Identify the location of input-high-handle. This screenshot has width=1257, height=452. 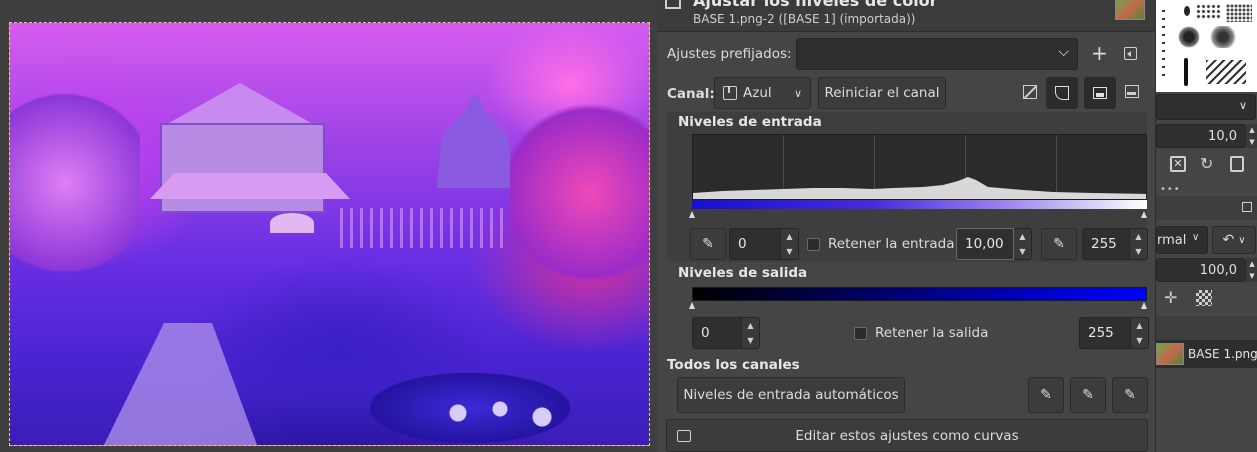
(1144, 214).